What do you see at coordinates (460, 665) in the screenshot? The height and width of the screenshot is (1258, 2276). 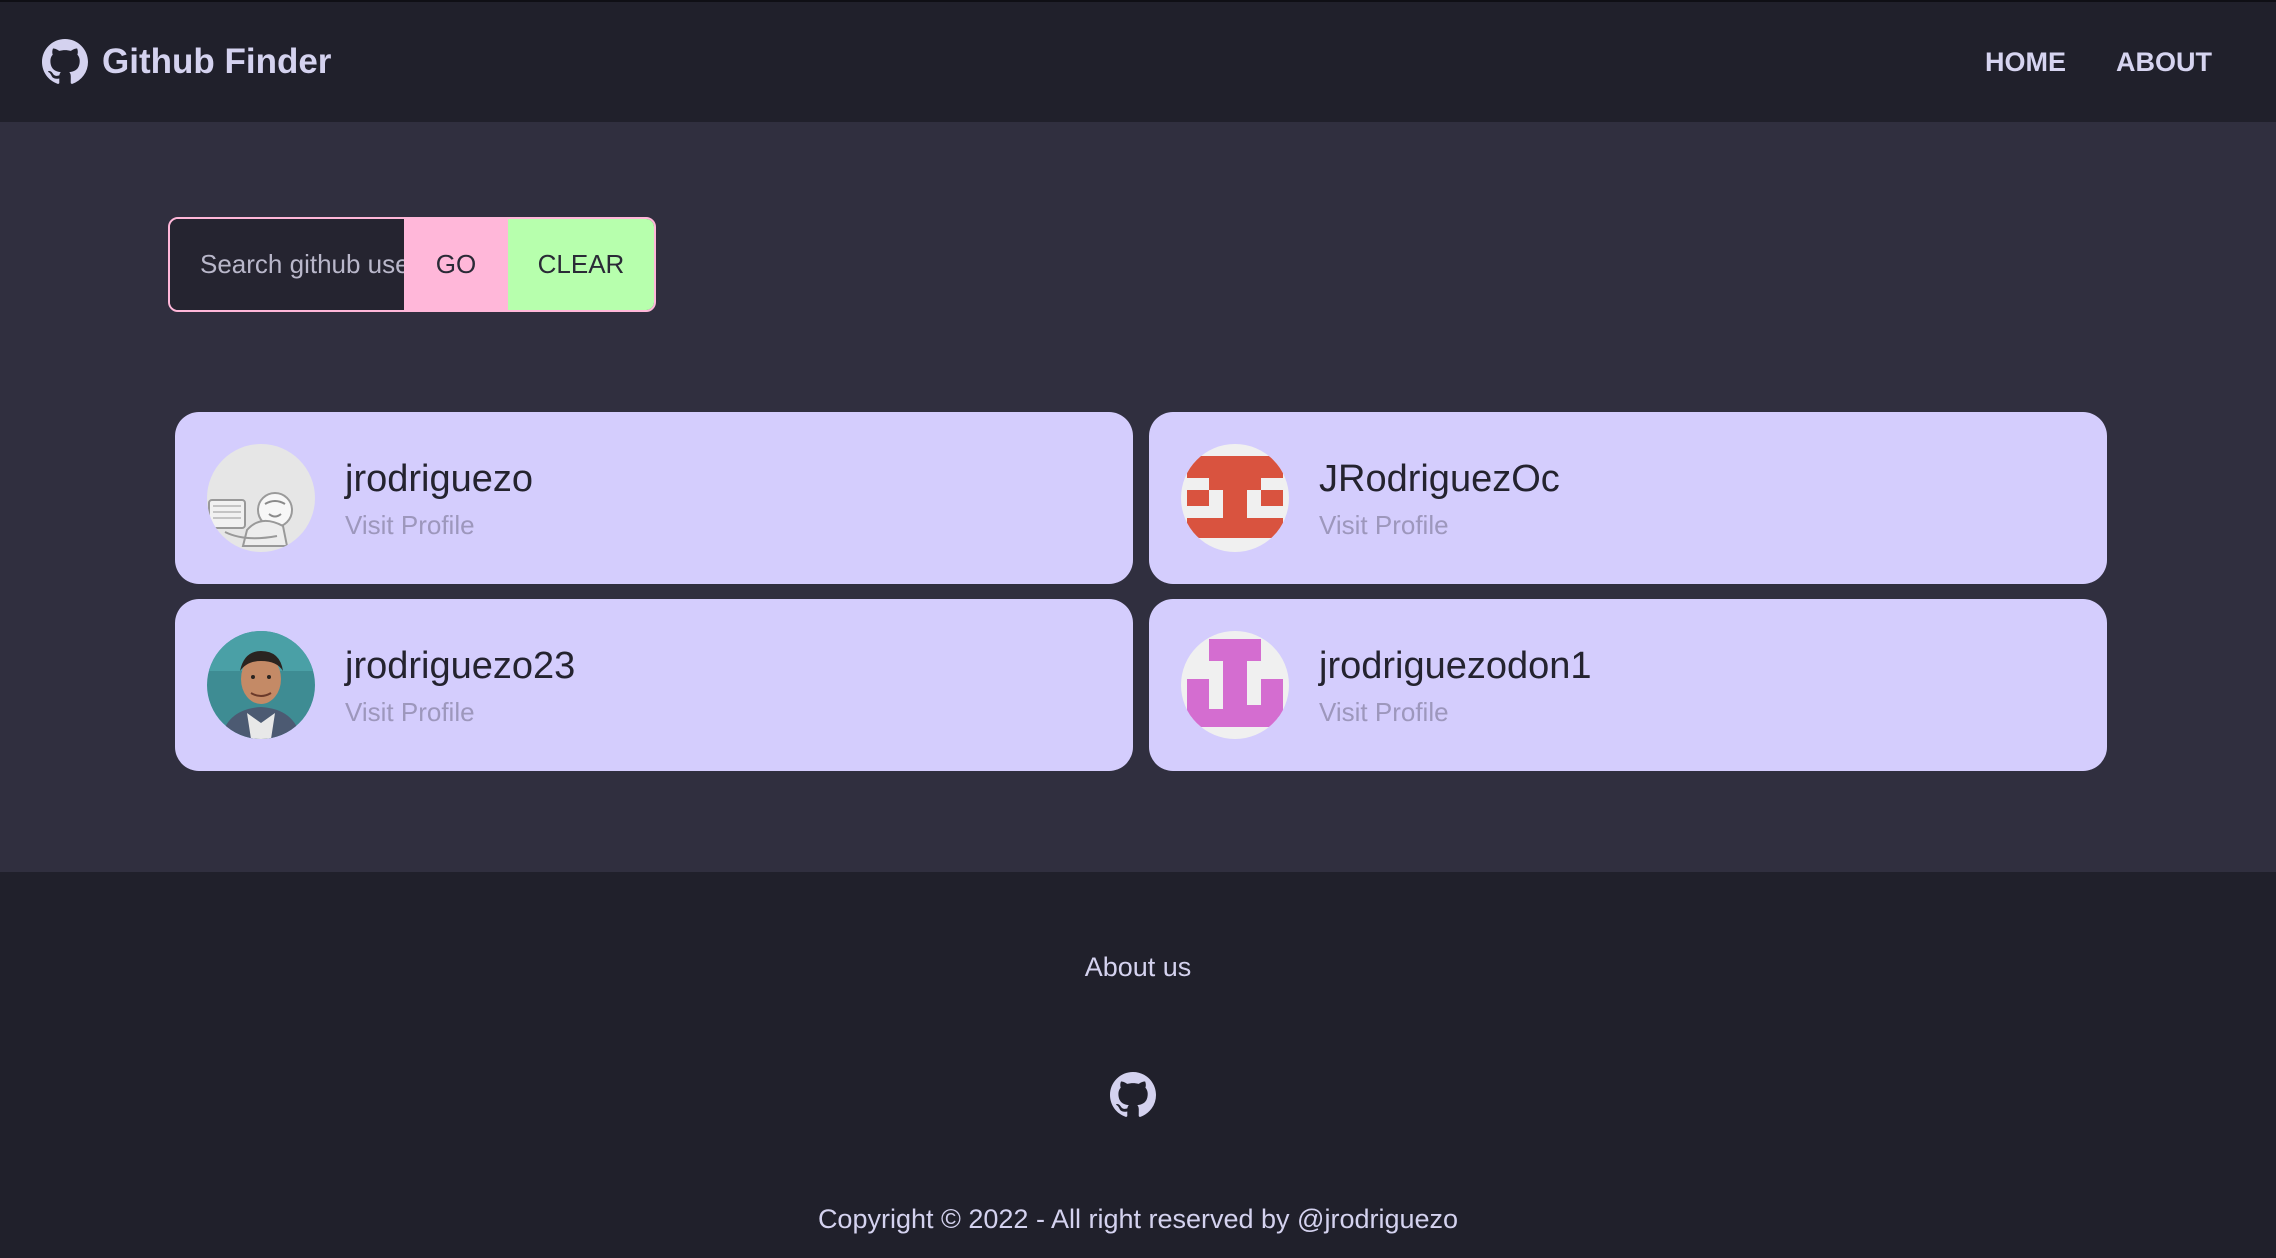 I see `username: jrodriguezo23` at bounding box center [460, 665].